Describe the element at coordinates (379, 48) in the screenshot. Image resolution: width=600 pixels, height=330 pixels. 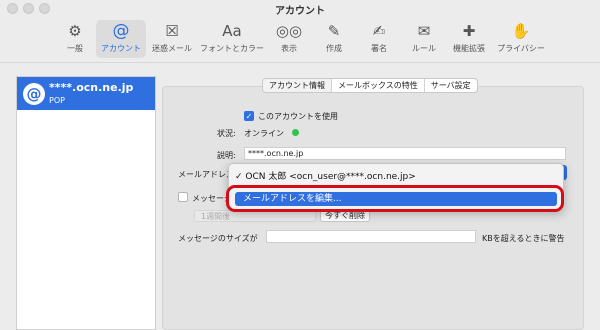
I see `toolbar-label: 署名` at that location.